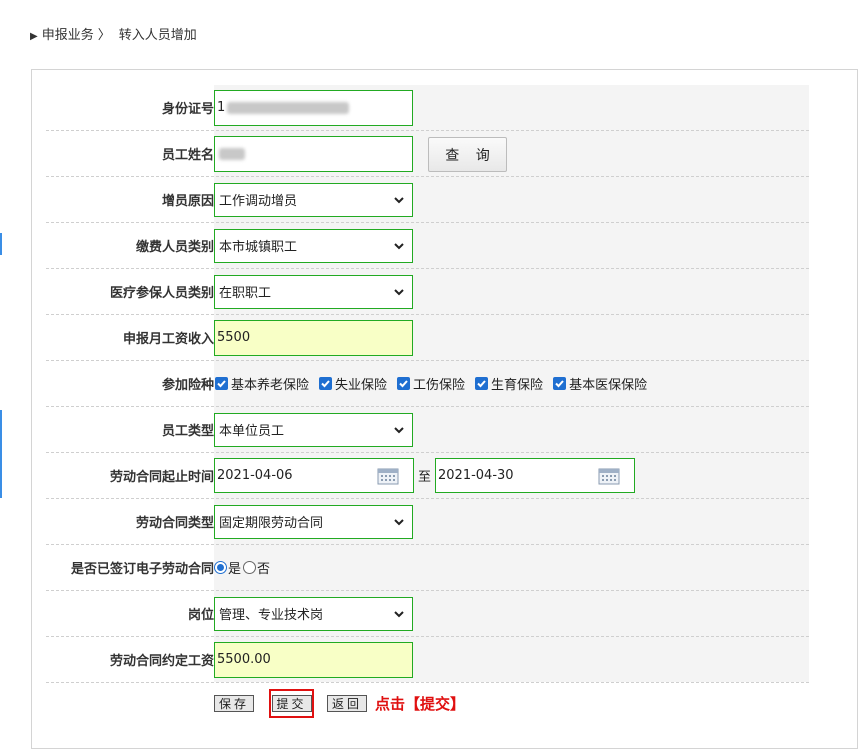 The height and width of the screenshot is (749, 863). I want to click on employee-type-select: 本单位员工, so click(313, 429).